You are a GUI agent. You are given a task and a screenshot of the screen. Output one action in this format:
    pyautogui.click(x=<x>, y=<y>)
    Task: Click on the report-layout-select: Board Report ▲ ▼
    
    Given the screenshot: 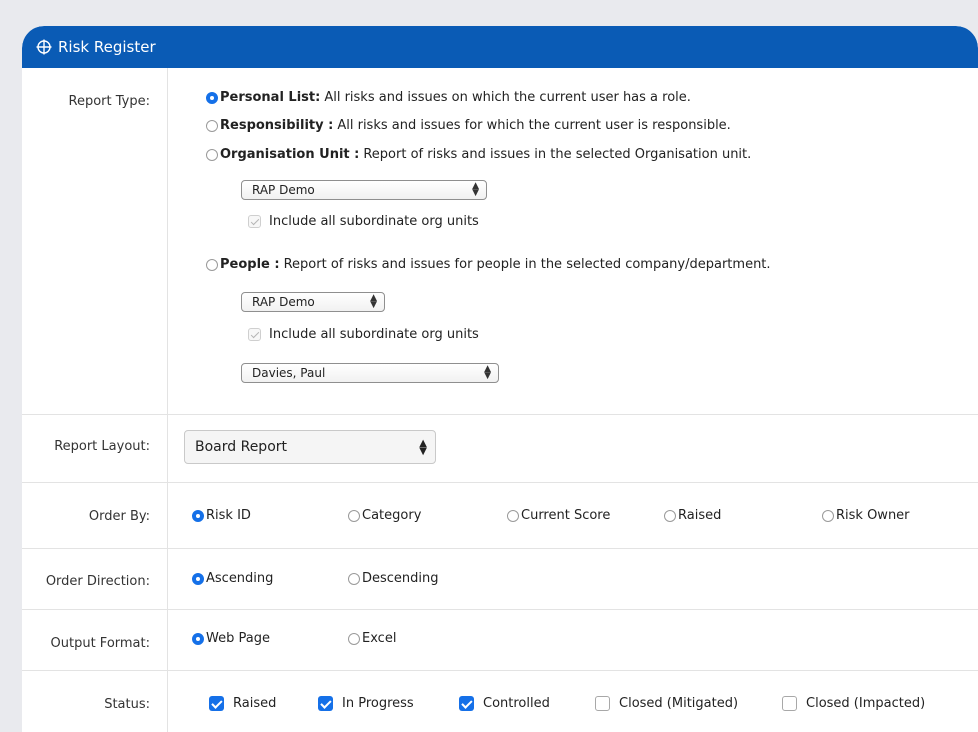 What is the action you would take?
    pyautogui.click(x=310, y=447)
    